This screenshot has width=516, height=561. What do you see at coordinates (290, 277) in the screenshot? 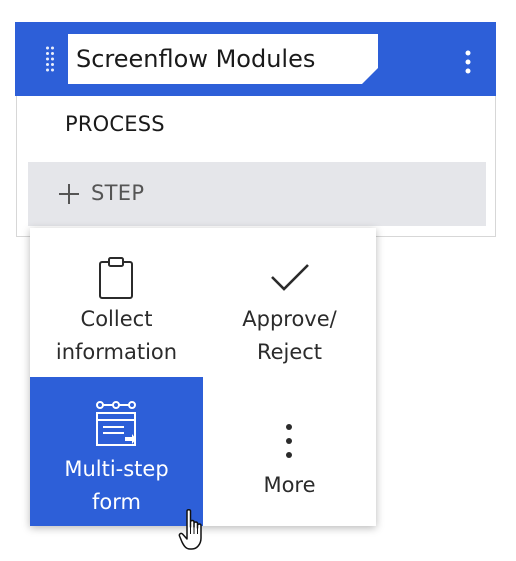
I see `checkmark-icon` at bounding box center [290, 277].